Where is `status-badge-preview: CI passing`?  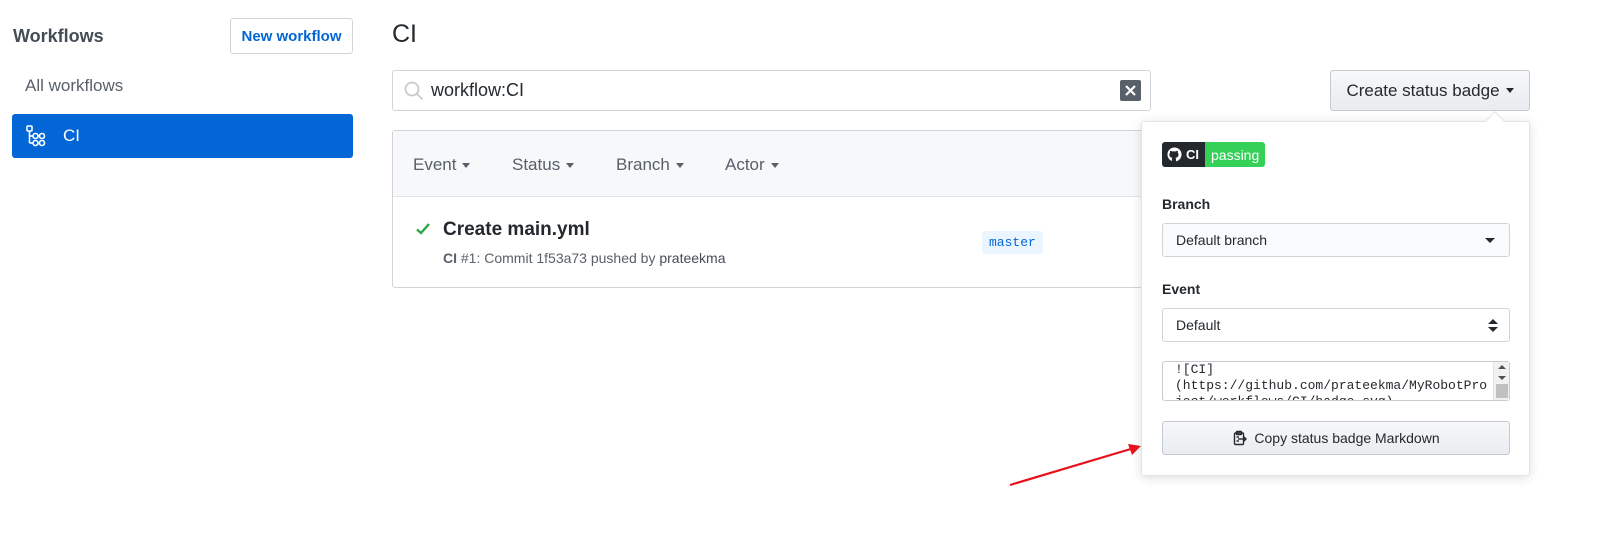
status-badge-preview: CI passing is located at coordinates (1214, 154).